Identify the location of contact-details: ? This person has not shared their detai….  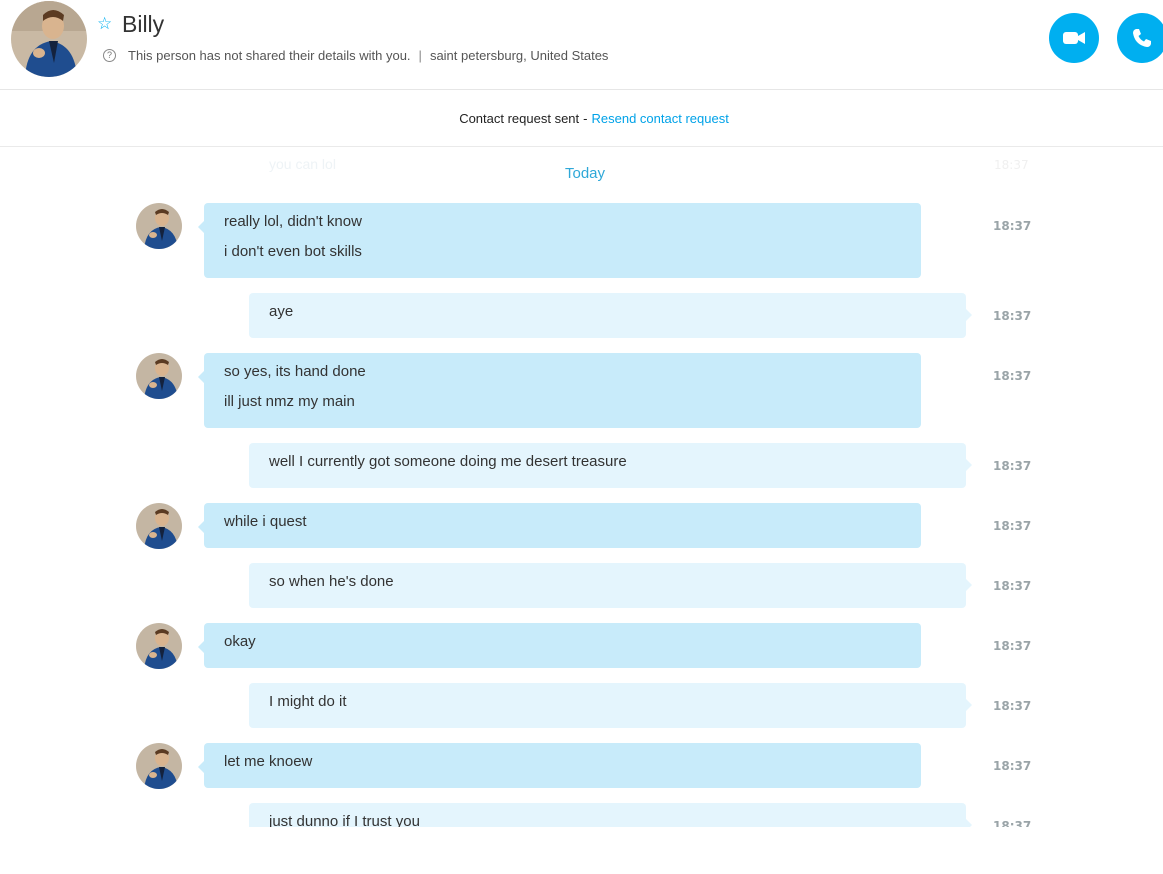
(355, 55).